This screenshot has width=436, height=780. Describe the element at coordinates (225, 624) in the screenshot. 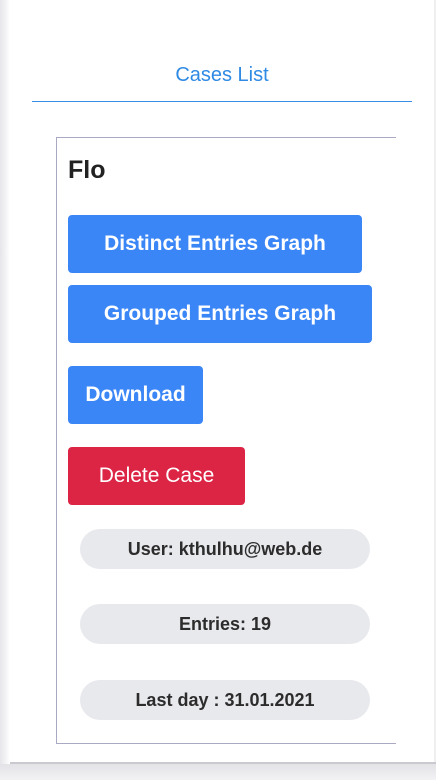

I see `entries-badge: Entries: 19` at that location.